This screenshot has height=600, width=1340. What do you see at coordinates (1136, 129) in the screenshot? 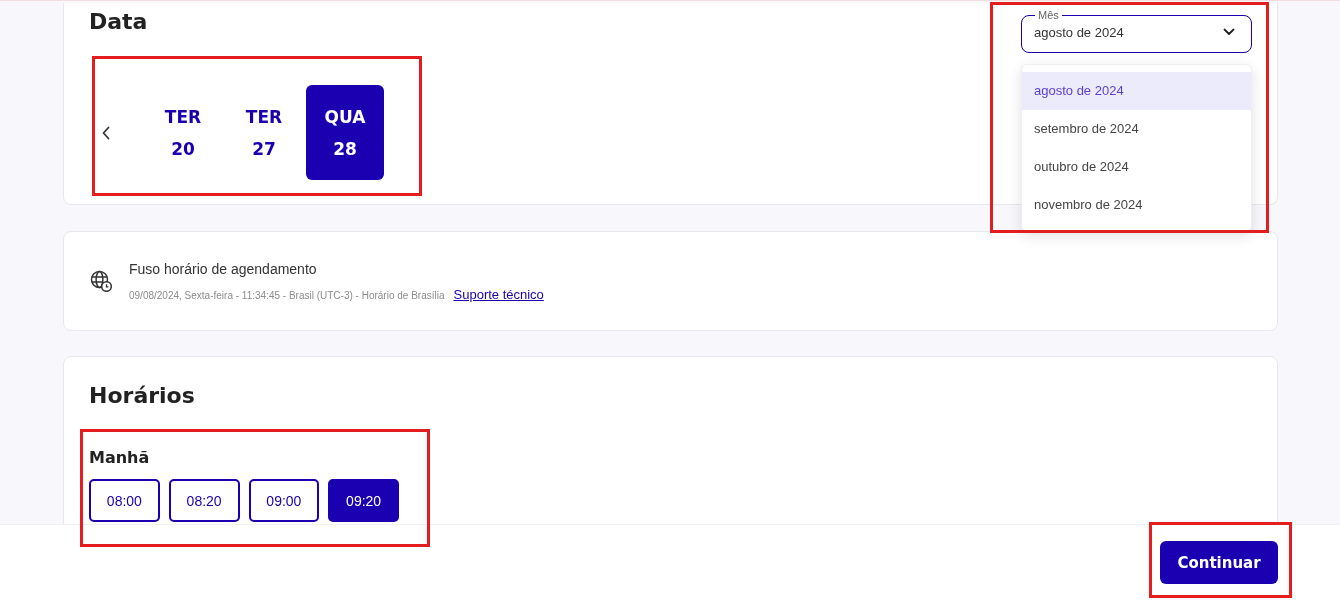
I see `dropdown-option: setembro de 2024` at bounding box center [1136, 129].